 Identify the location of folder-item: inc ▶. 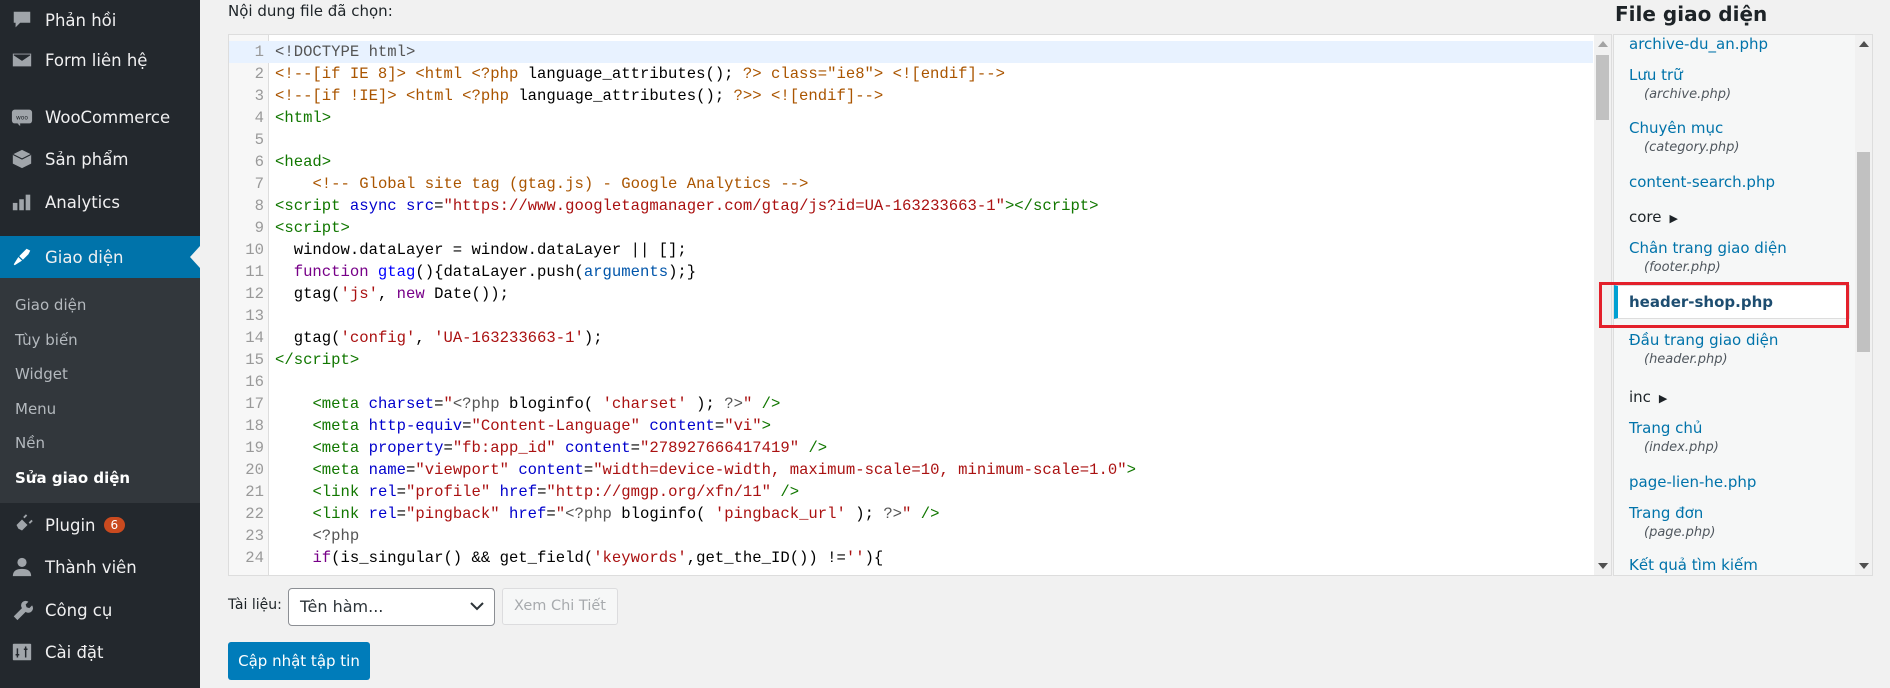
(1648, 397).